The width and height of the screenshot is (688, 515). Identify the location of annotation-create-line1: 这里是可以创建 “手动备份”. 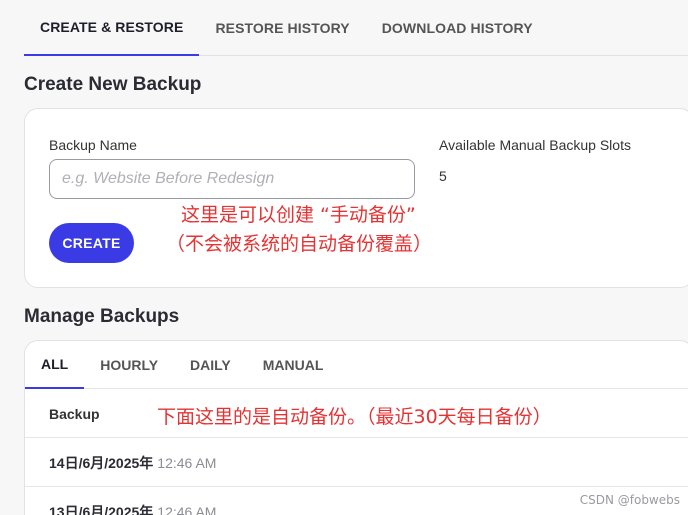
(298, 215).